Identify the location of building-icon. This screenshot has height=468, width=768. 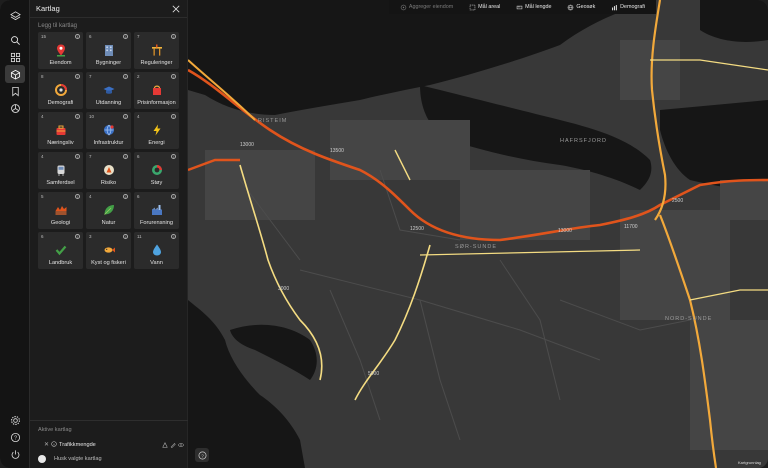
(108, 50).